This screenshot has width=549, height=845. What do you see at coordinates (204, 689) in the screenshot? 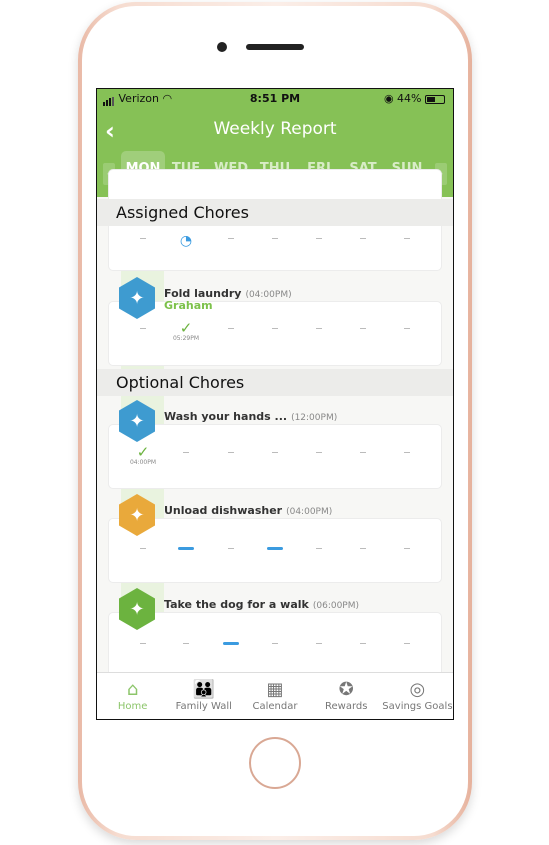
I see `family-icon: 👪` at bounding box center [204, 689].